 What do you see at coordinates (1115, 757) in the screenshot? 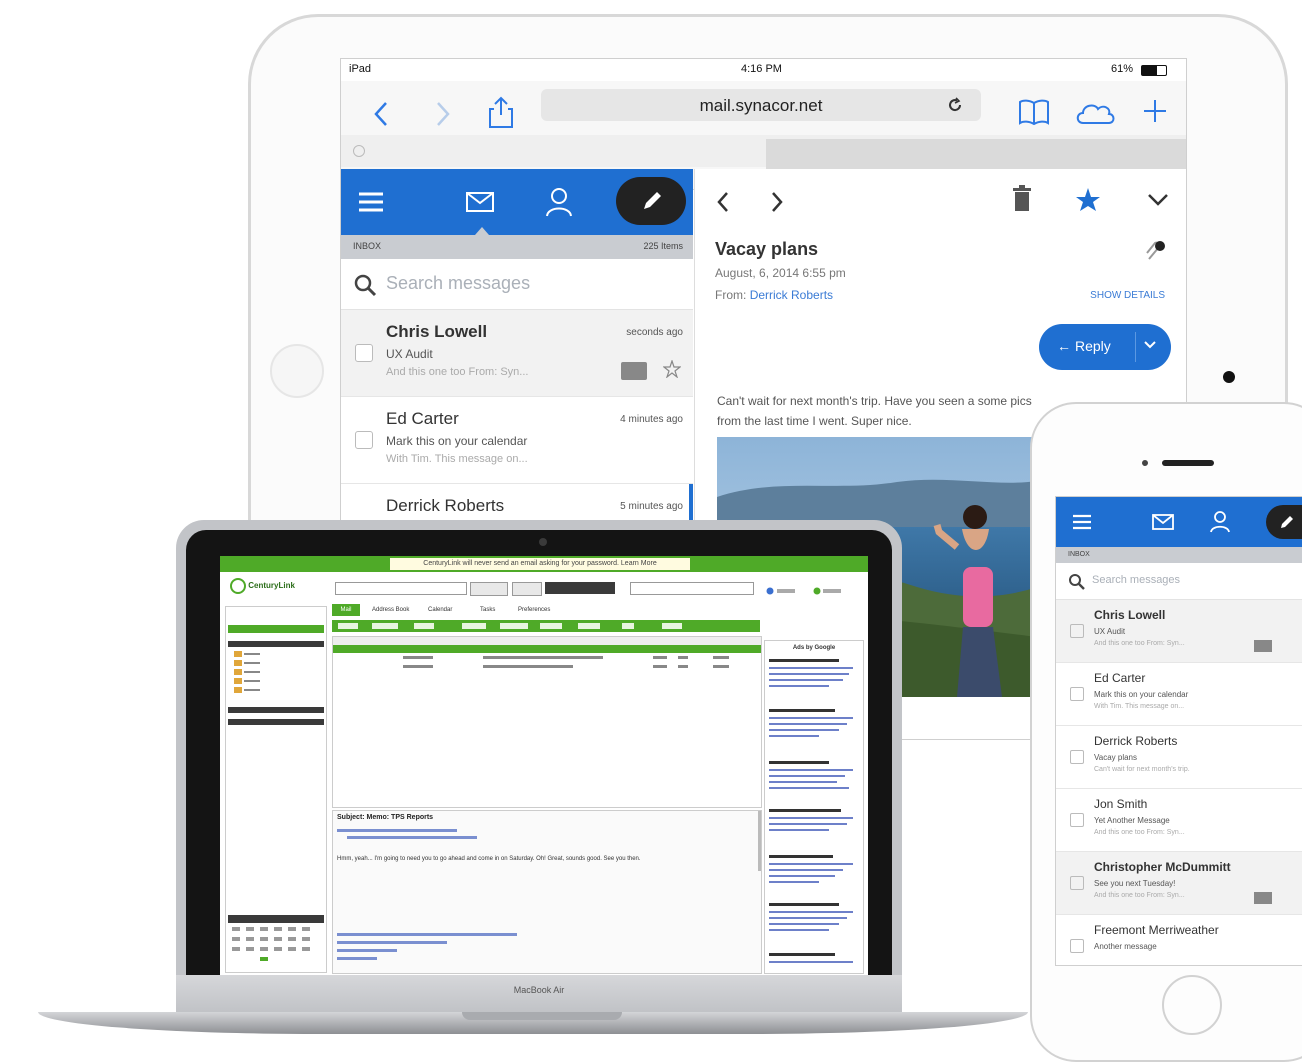
I see `phone-message-subject: Vacay plans` at bounding box center [1115, 757].